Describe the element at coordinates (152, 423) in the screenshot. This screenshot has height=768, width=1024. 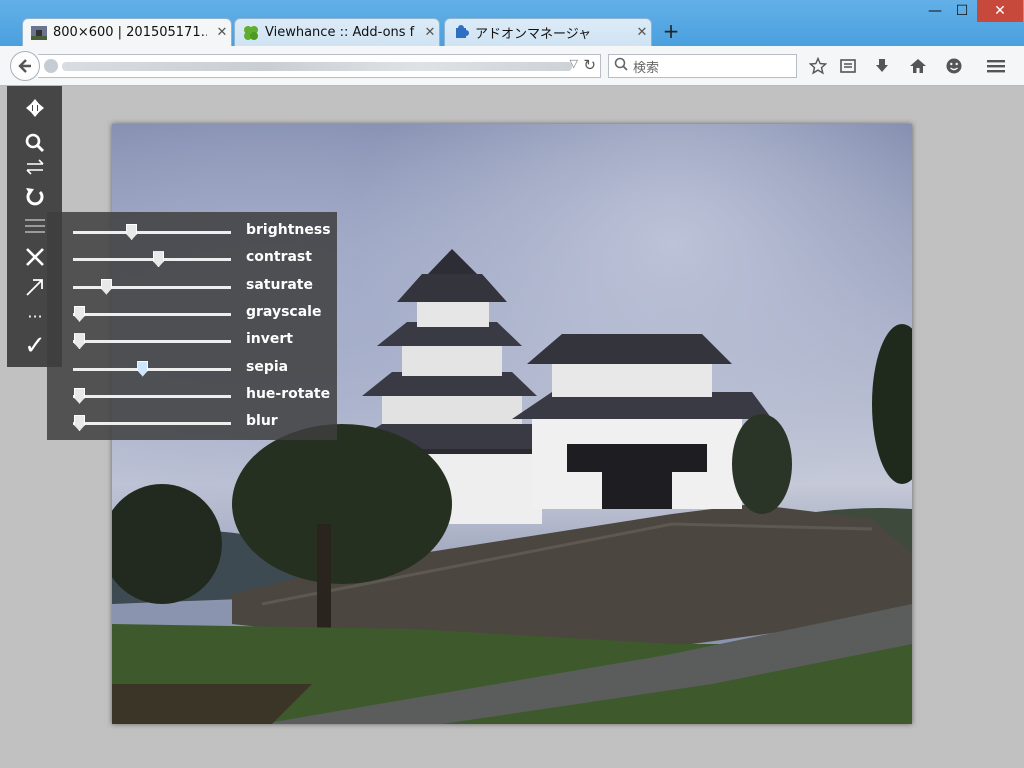
I see `blur-slider` at that location.